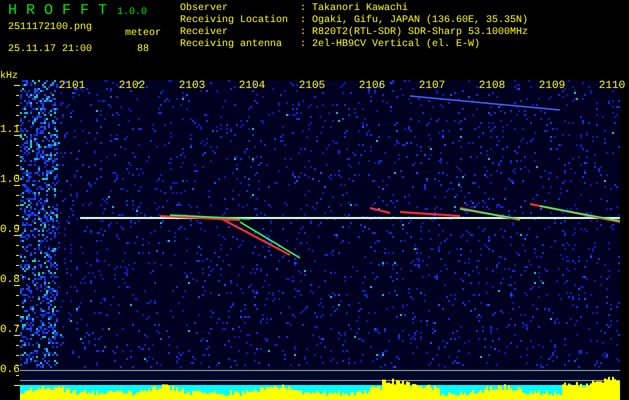 This screenshot has height=400, width=629. I want to click on x-axis-label: 2102, so click(132, 86).